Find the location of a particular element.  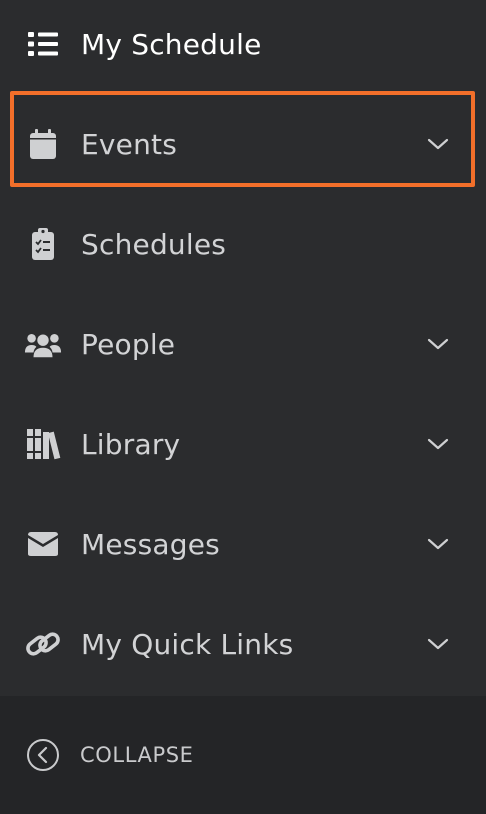

sidebar-item-label: My Quick Links is located at coordinates (187, 644).